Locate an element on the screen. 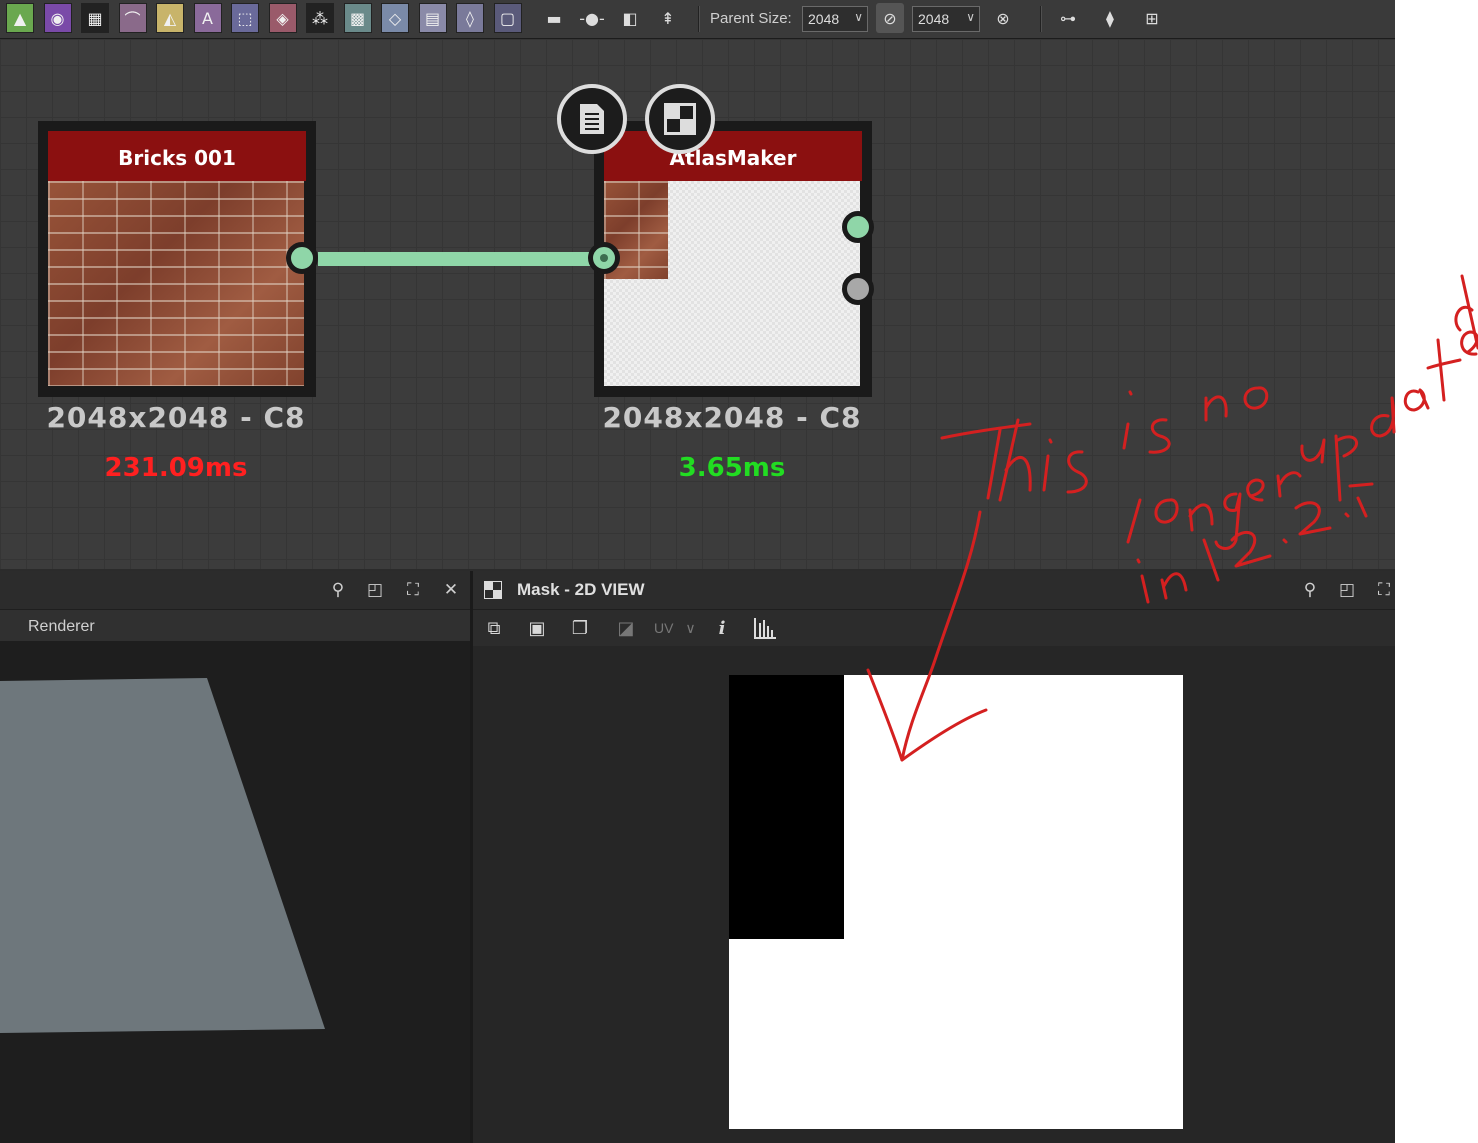  pattern-tool-icon: ▩ is located at coordinates (357, 18).